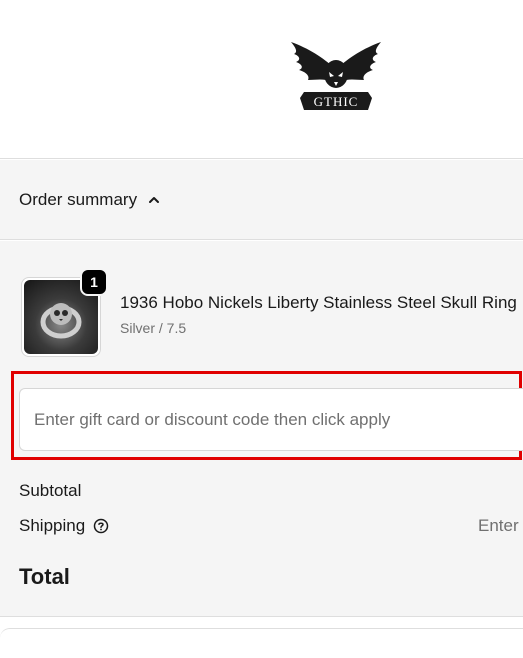 This screenshot has height=658, width=523. Describe the element at coordinates (52, 525) in the screenshot. I see `shipping-label: Shipping` at that location.